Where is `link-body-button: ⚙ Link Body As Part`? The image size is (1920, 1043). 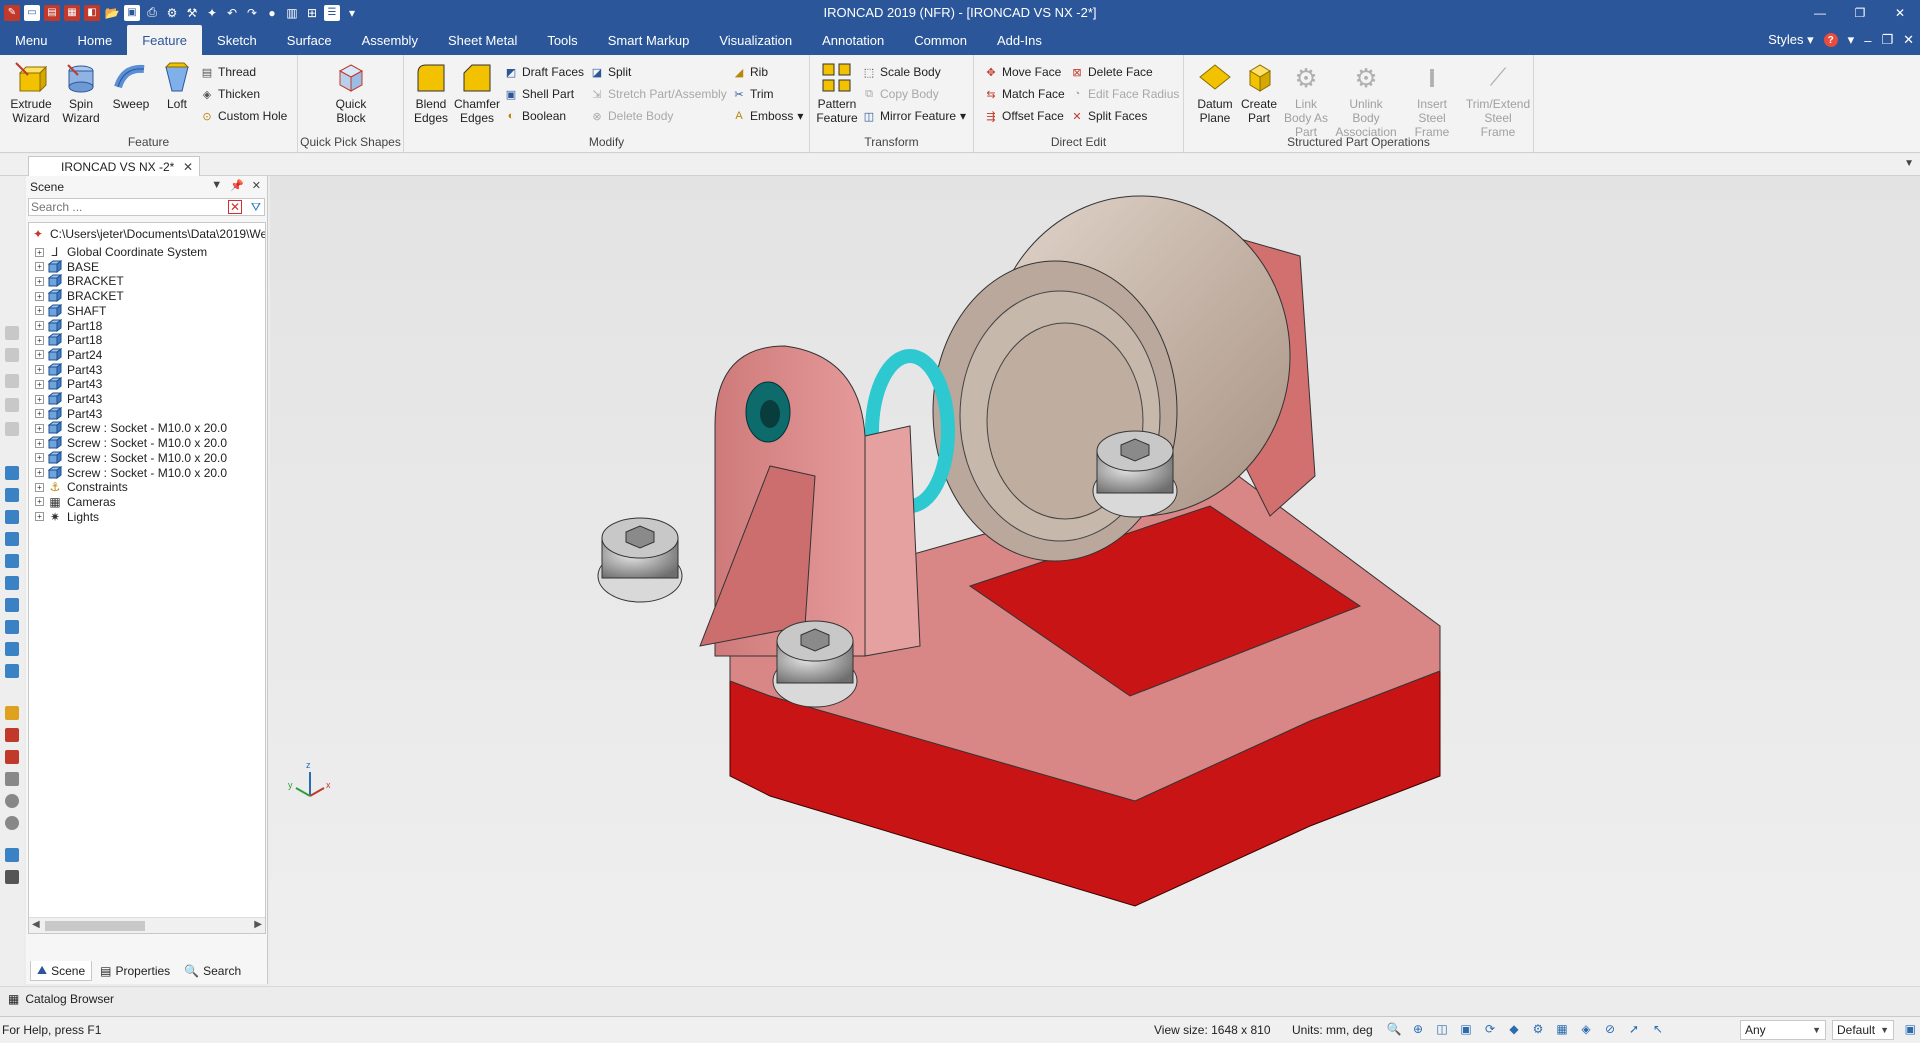 link-body-button: ⚙ Link Body As Part is located at coordinates (1306, 100).